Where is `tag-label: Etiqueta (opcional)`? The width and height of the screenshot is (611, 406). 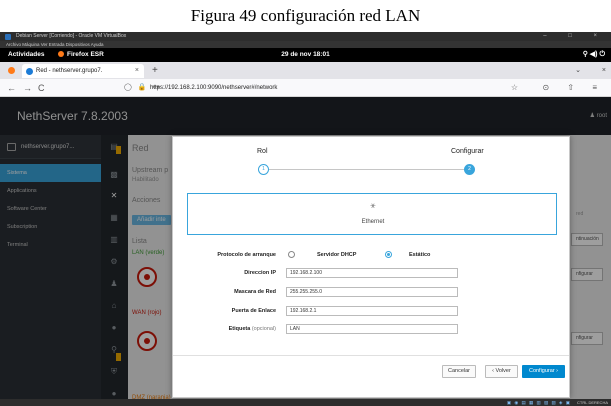 tag-label: Etiqueta (opcional) is located at coordinates (231, 329).